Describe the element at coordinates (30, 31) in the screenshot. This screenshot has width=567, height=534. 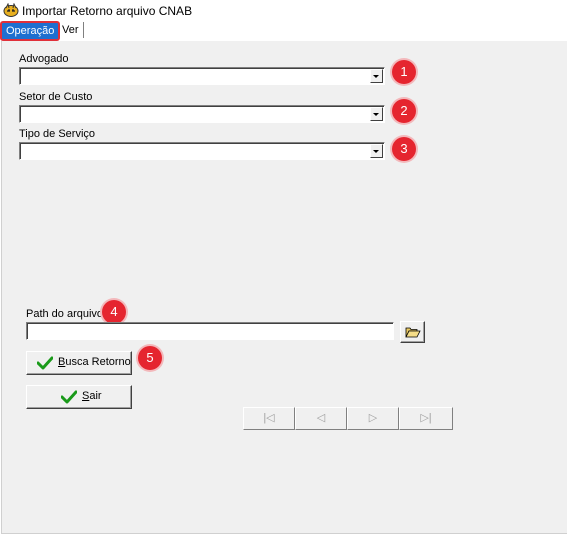
I see `menu-operacao: Operação` at that location.